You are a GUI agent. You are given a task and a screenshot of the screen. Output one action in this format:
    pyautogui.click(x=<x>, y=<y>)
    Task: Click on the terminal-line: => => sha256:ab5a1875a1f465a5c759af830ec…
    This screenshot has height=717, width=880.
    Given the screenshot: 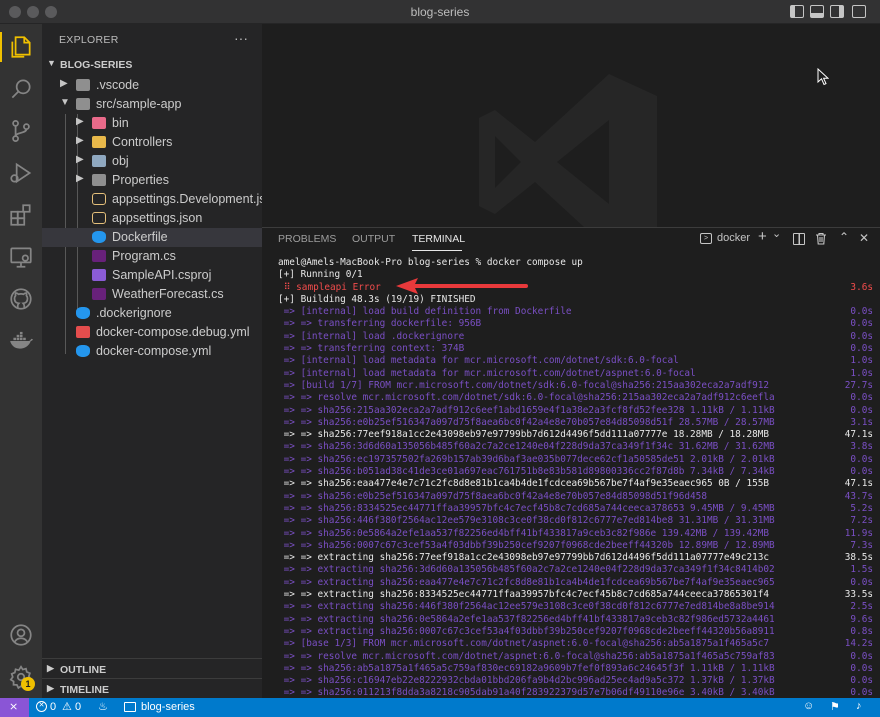 What is the action you would take?
    pyautogui.click(x=575, y=669)
    